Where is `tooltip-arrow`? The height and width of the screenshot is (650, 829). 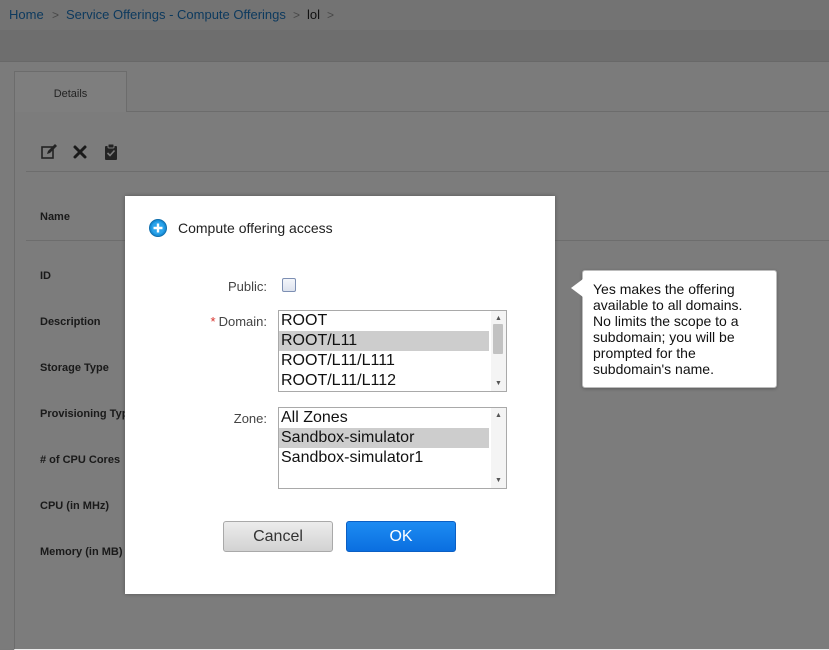 tooltip-arrow is located at coordinates (577, 288).